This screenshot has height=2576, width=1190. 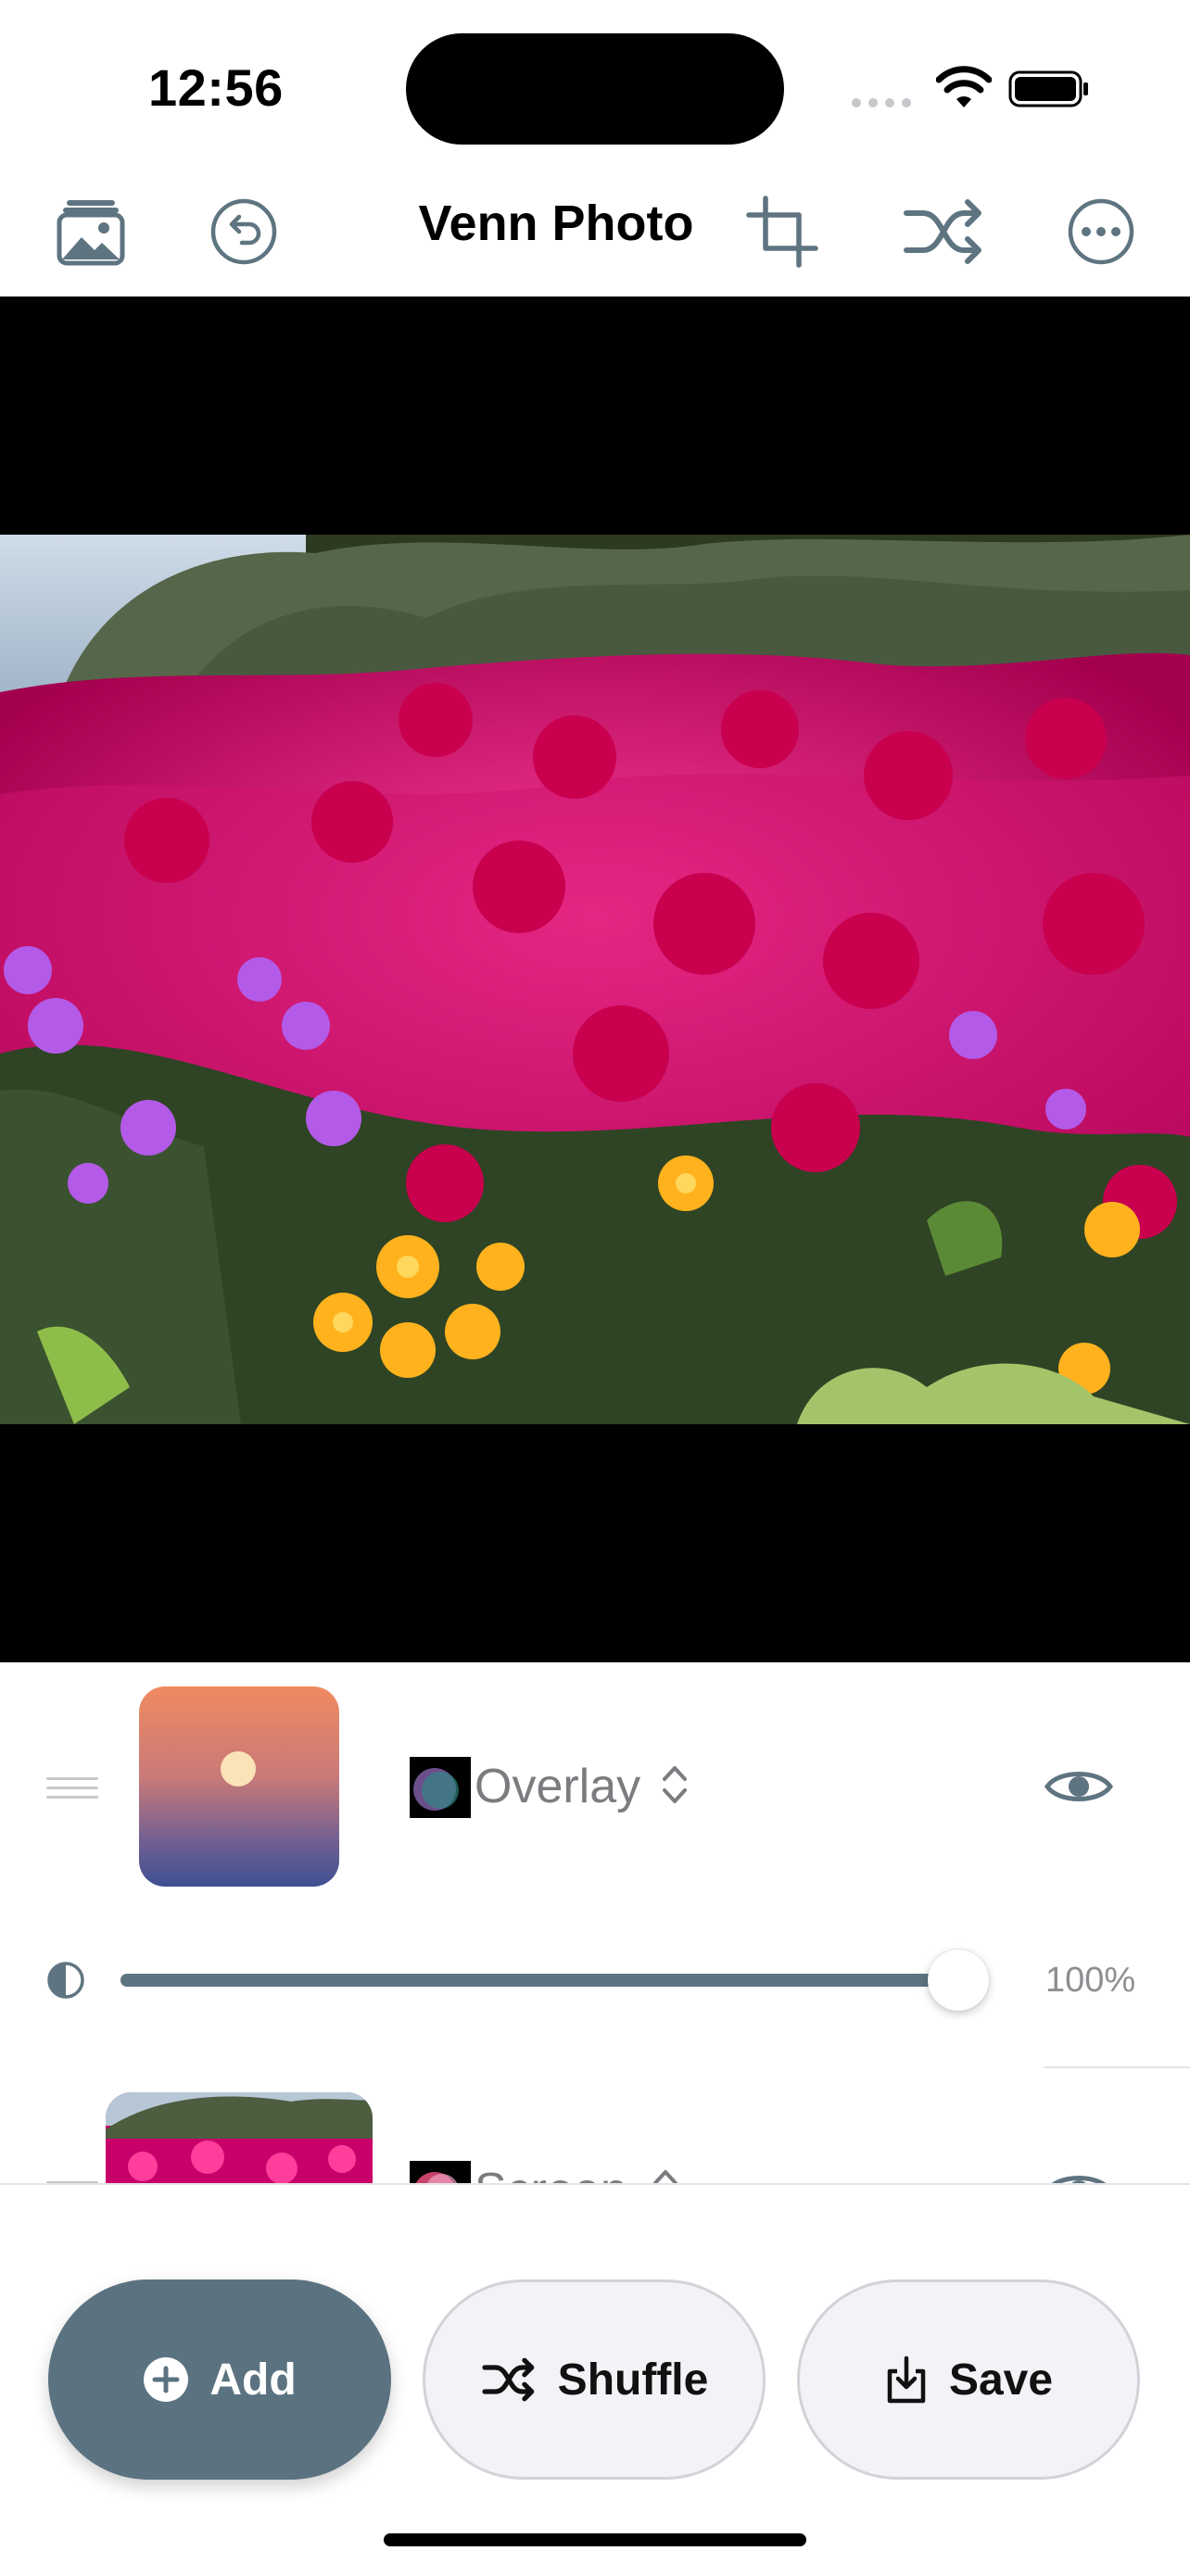 What do you see at coordinates (595, 89) in the screenshot?
I see `dynamic-island` at bounding box center [595, 89].